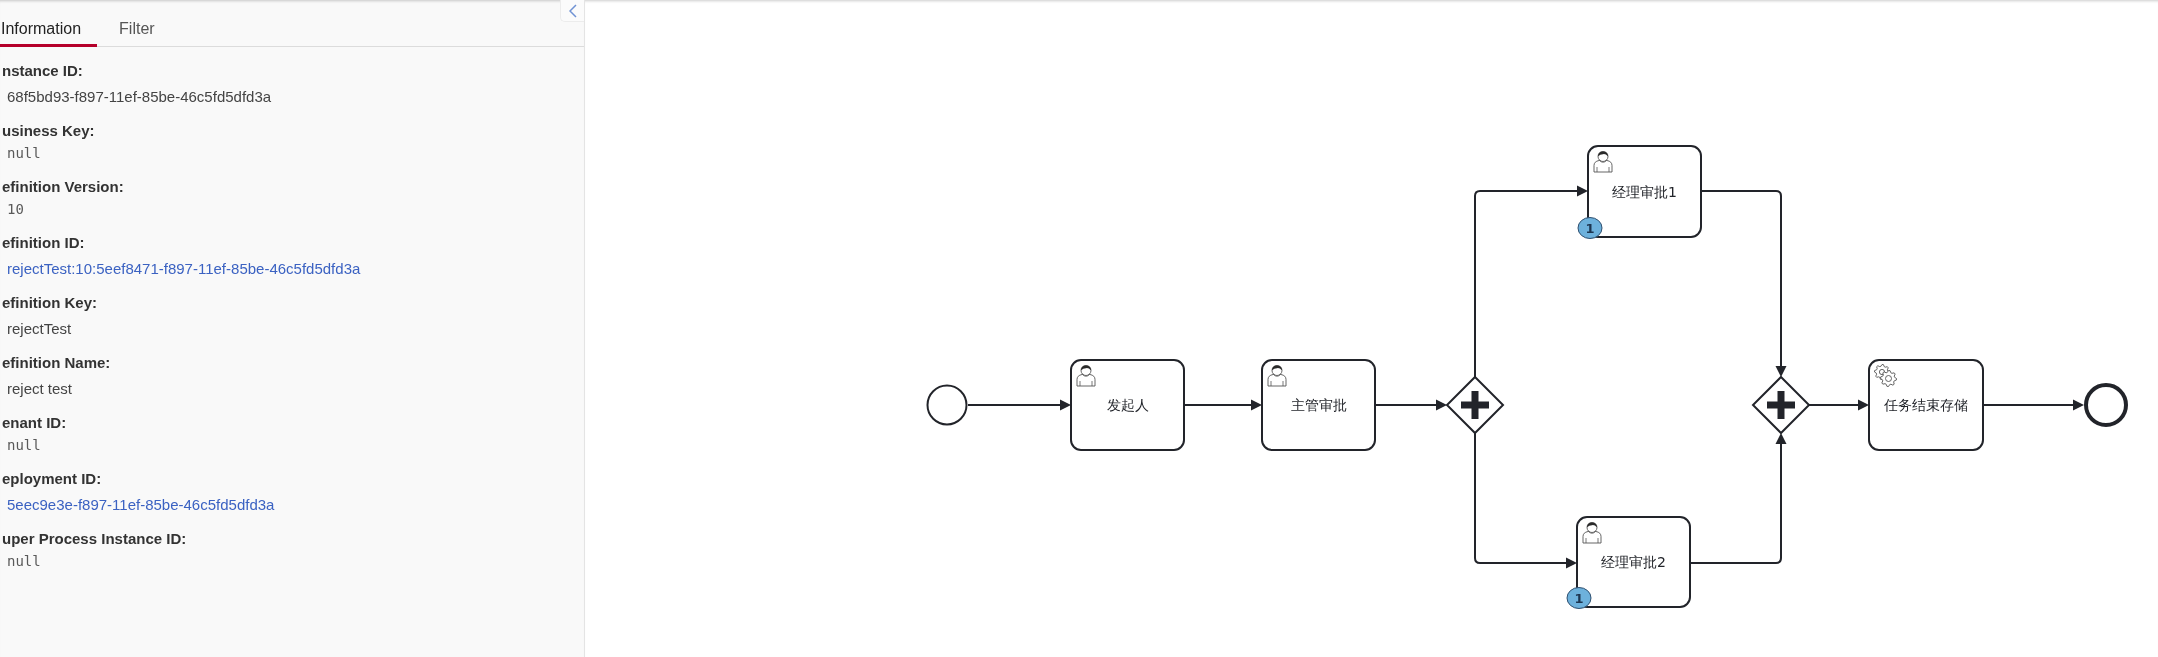  Describe the element at coordinates (1127, 405) in the screenshot. I see `task-label: 发起人` at that location.